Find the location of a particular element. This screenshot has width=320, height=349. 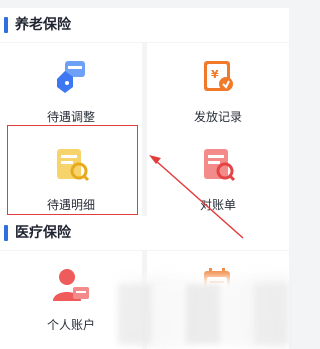

pixelation-overlay is located at coordinates (203, 314).